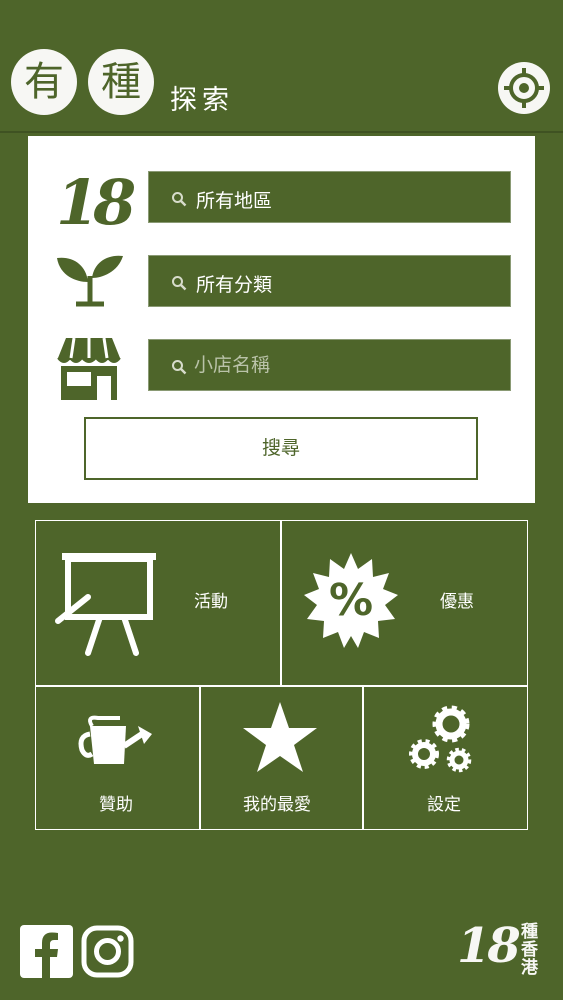  What do you see at coordinates (281, 448) in the screenshot?
I see `search-button: 搜尋` at bounding box center [281, 448].